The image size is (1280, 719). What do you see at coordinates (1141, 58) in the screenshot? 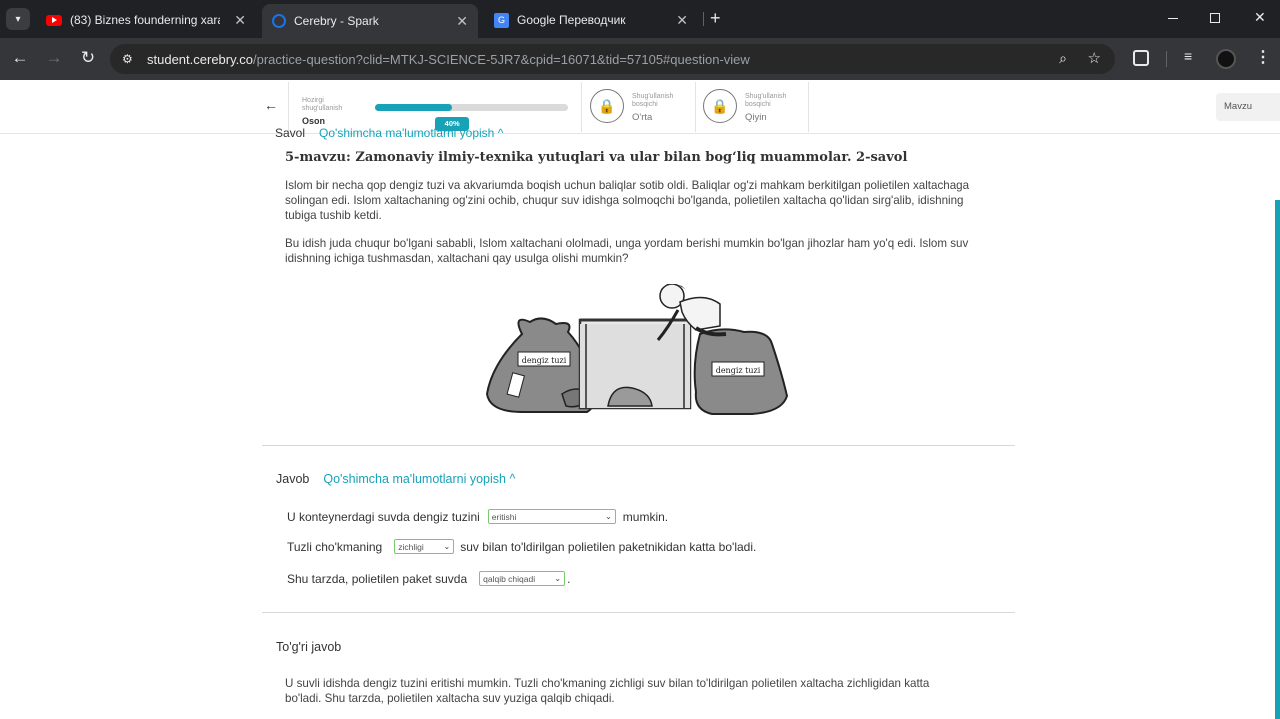
I see `extensions-icon` at bounding box center [1141, 58].